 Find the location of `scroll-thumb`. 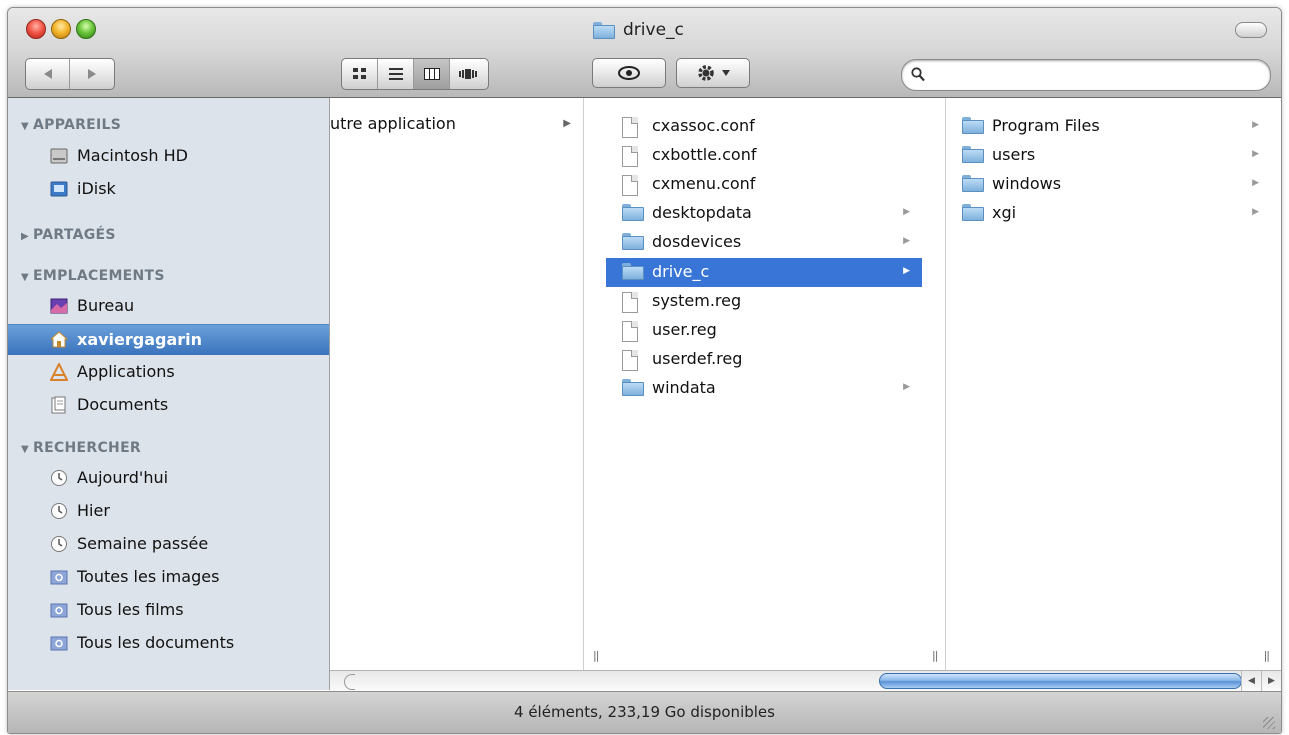

scroll-thumb is located at coordinates (1060, 681).